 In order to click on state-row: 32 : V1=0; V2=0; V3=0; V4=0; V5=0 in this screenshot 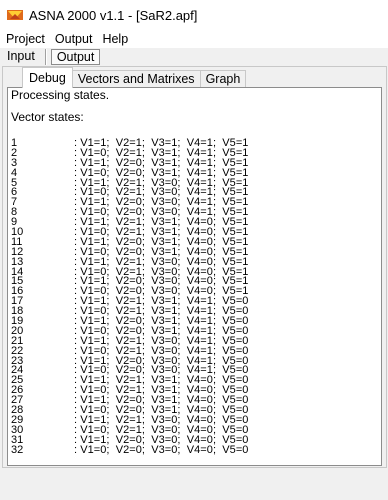, I will do `click(130, 449)`.